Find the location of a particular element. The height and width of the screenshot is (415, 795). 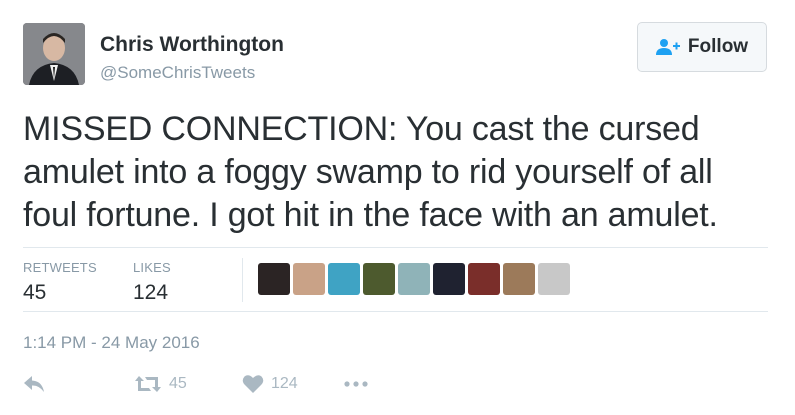

likes-stat: LIKES 124 is located at coordinates (152, 282).